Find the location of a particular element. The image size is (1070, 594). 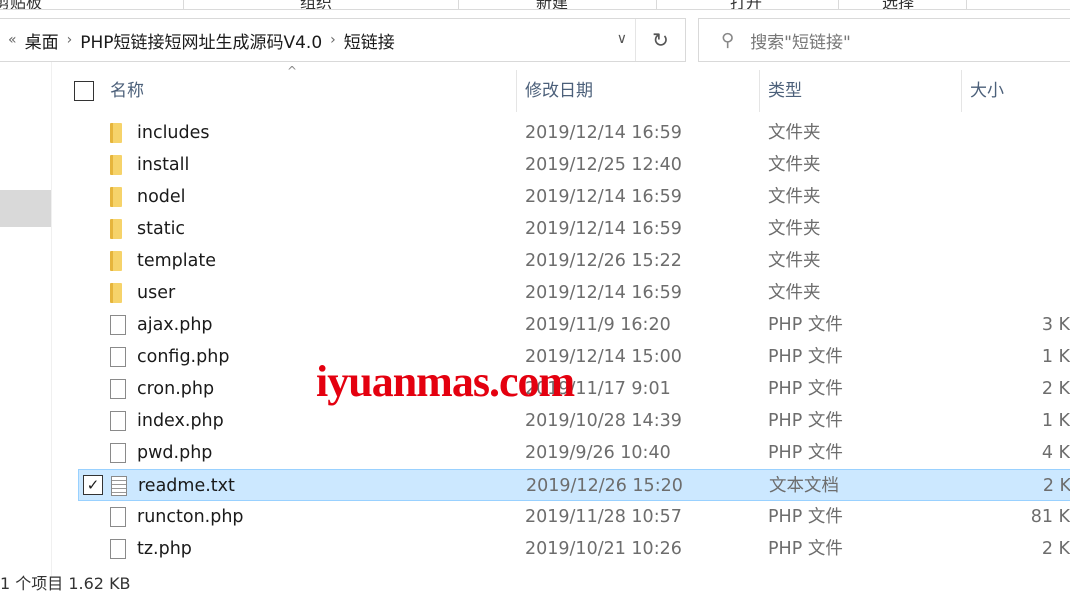

file-row: user 2019/12/14 16:59 文件夹 is located at coordinates (574, 293).